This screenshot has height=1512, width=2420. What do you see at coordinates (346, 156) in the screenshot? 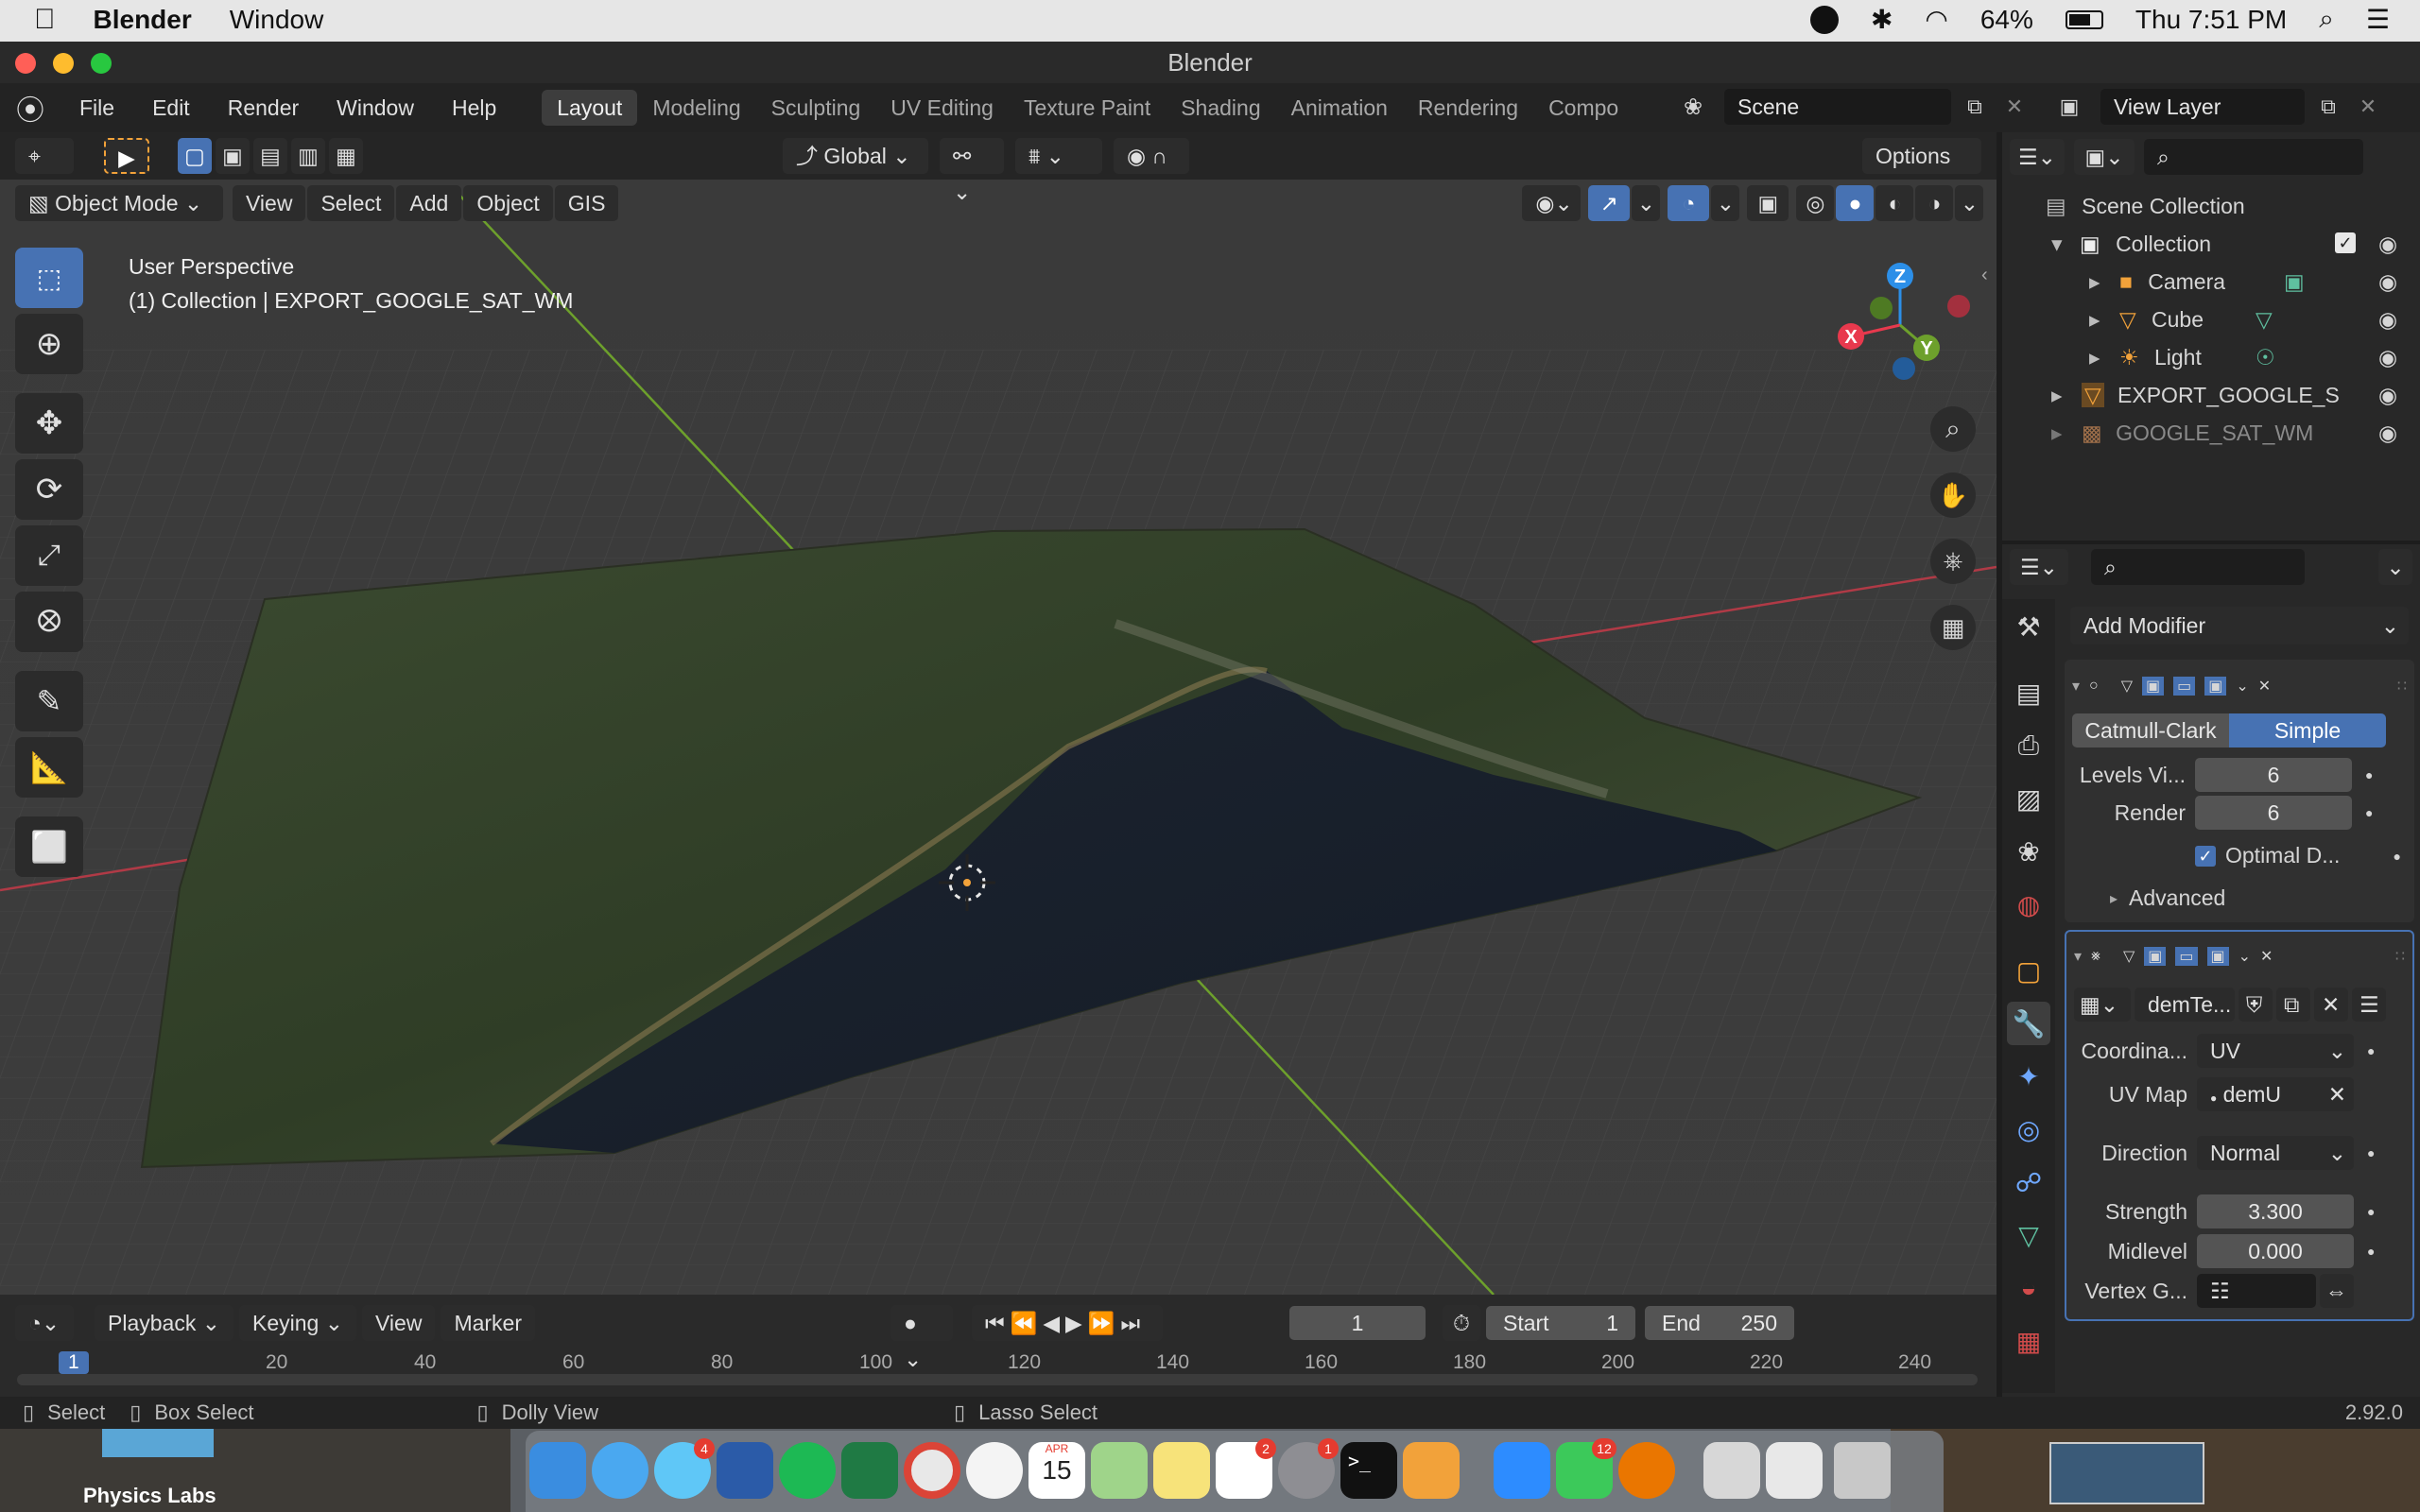
I see `select-intersect-icon: ▦` at bounding box center [346, 156].